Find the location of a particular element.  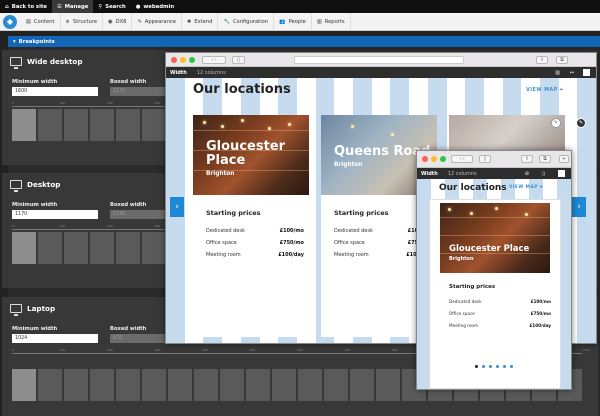

ruler-tick: 0 is located at coordinates (13, 226).